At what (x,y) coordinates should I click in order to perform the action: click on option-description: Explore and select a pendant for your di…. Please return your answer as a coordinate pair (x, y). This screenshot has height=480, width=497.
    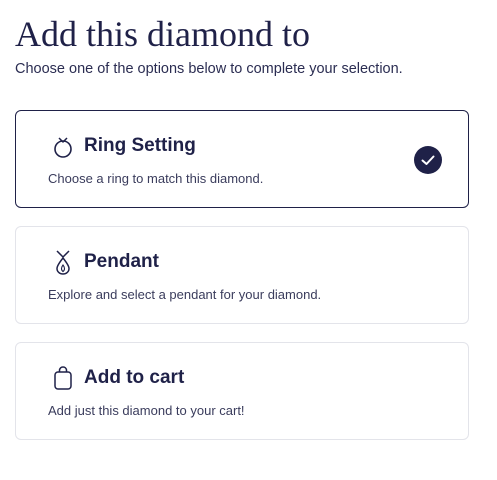
    Looking at the image, I should click on (185, 294).